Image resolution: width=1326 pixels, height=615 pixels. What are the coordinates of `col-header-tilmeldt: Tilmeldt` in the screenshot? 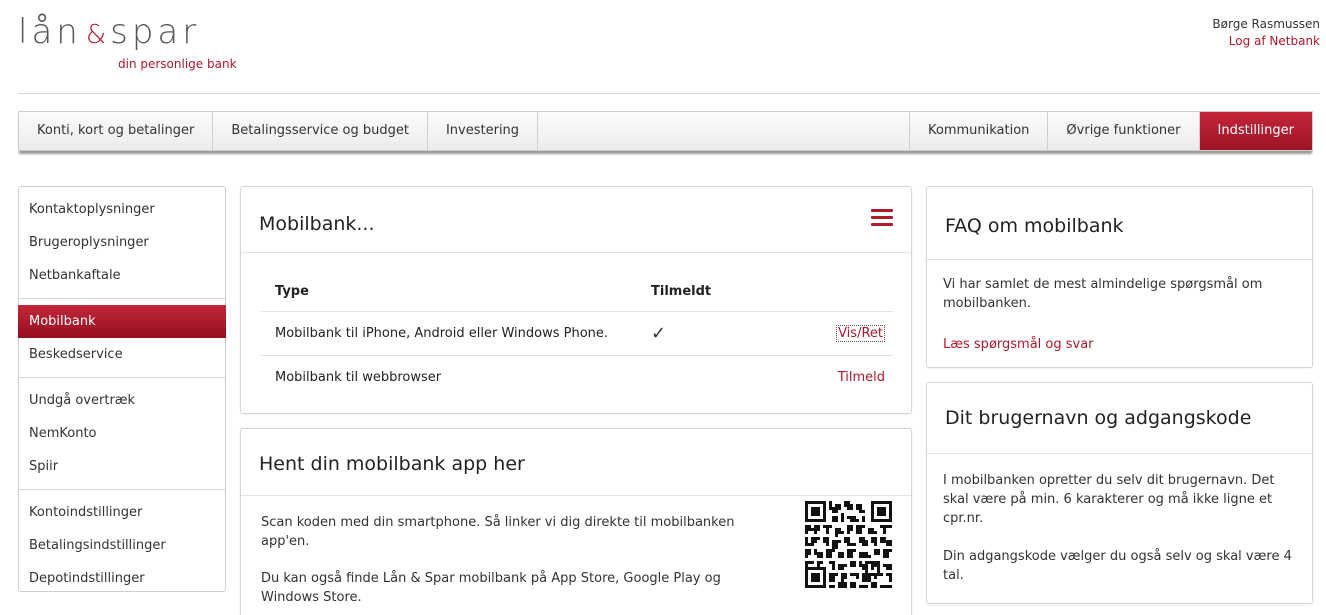 It's located at (681, 291).